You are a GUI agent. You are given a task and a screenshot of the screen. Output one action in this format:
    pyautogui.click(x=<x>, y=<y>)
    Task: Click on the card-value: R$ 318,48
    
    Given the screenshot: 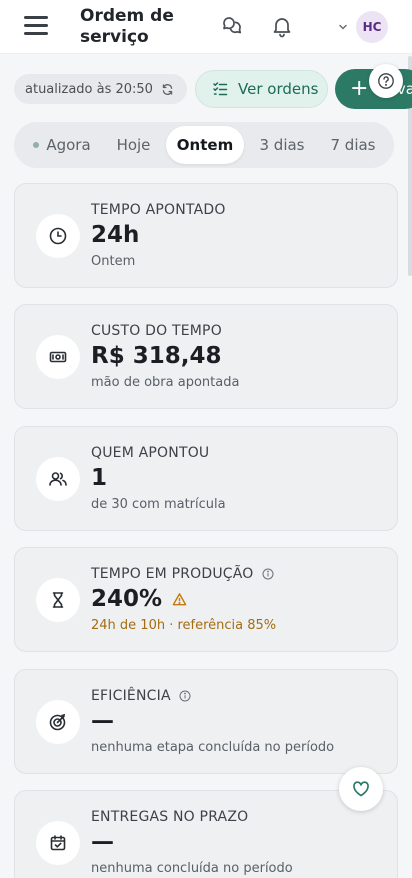 What is the action you would take?
    pyautogui.click(x=156, y=356)
    